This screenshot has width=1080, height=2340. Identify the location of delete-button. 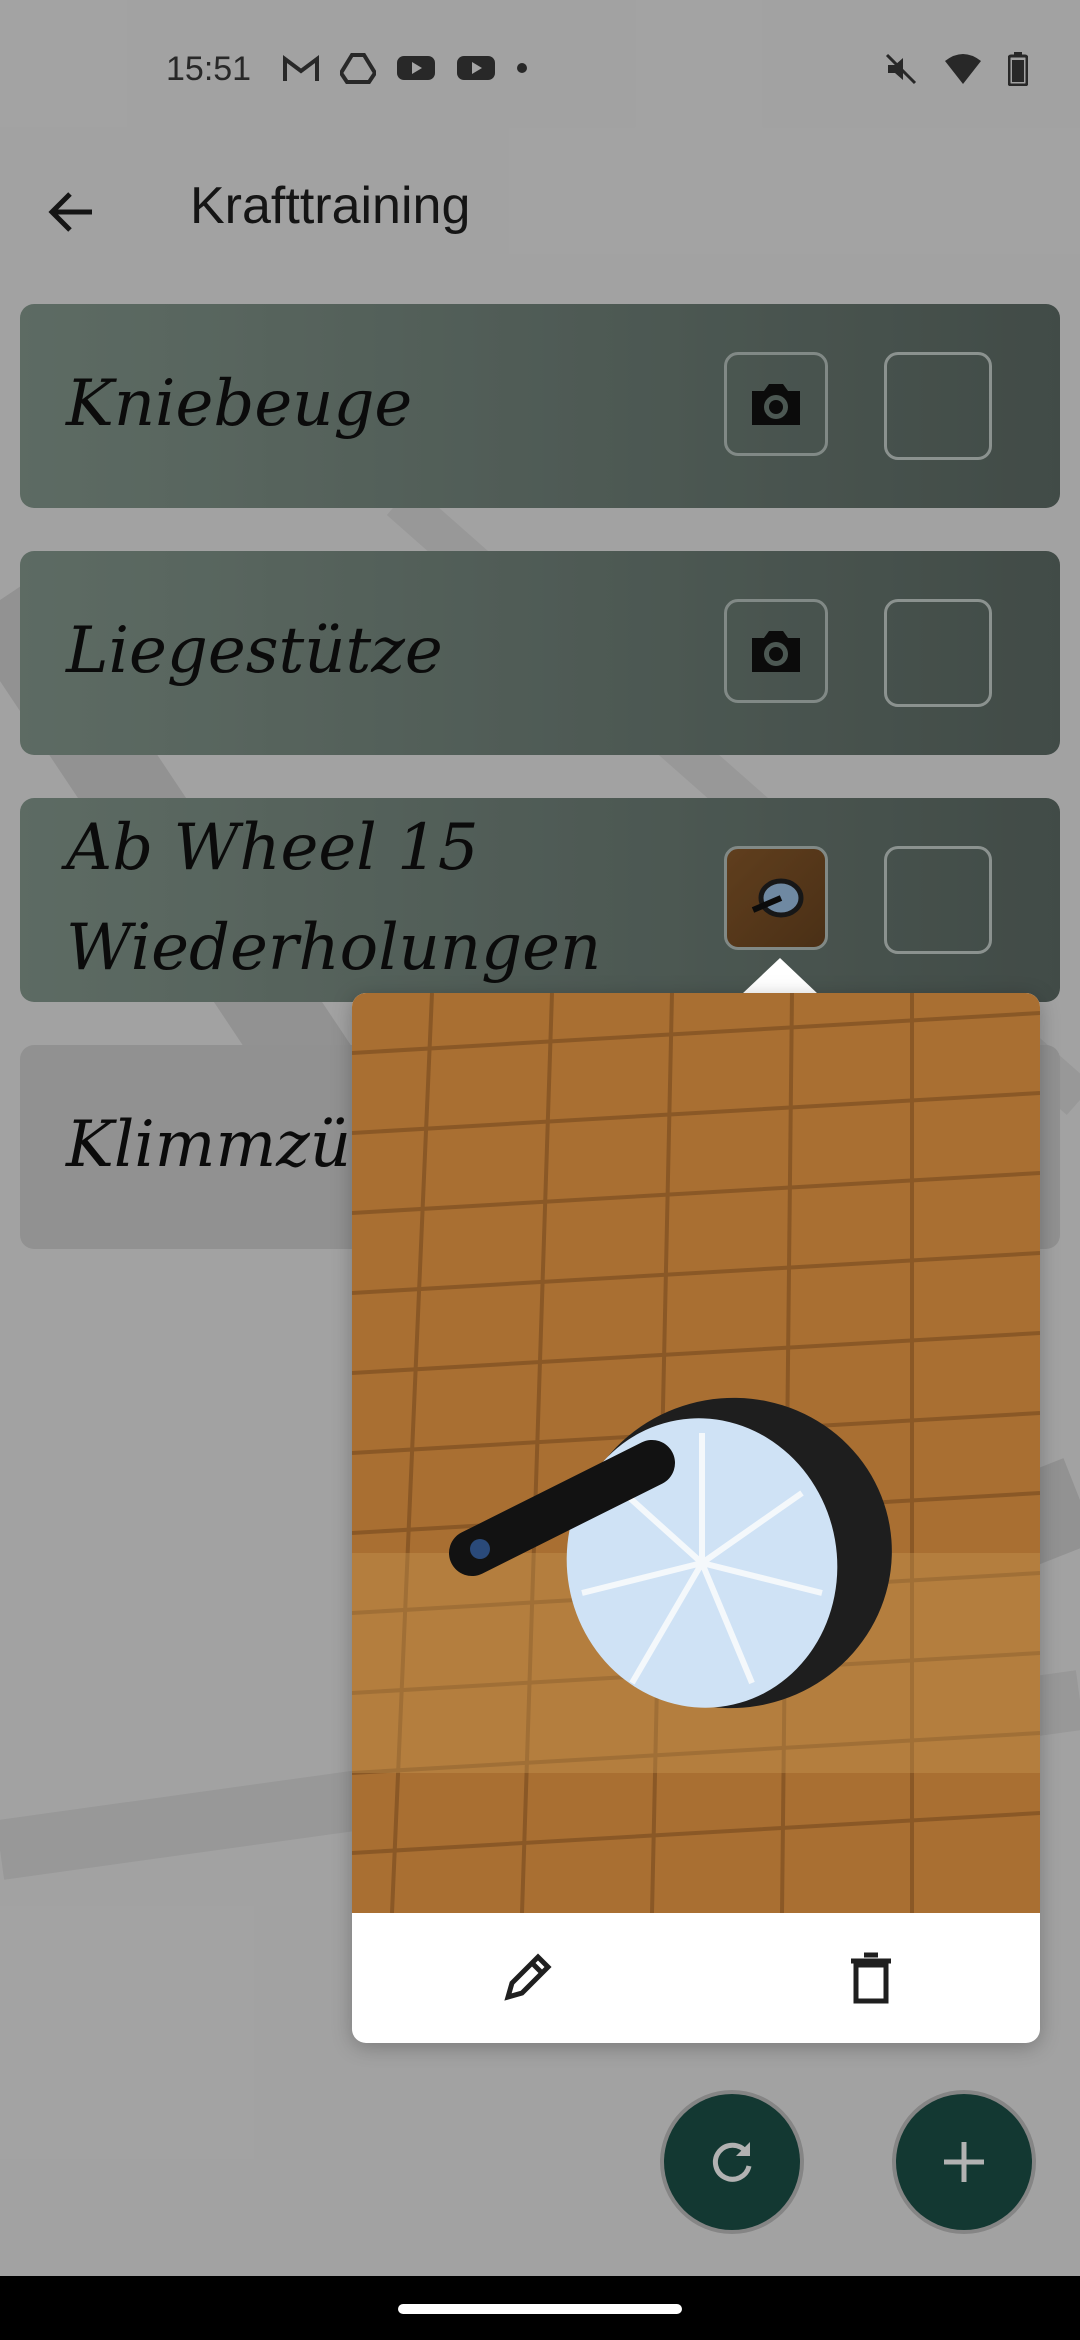
(871, 1978).